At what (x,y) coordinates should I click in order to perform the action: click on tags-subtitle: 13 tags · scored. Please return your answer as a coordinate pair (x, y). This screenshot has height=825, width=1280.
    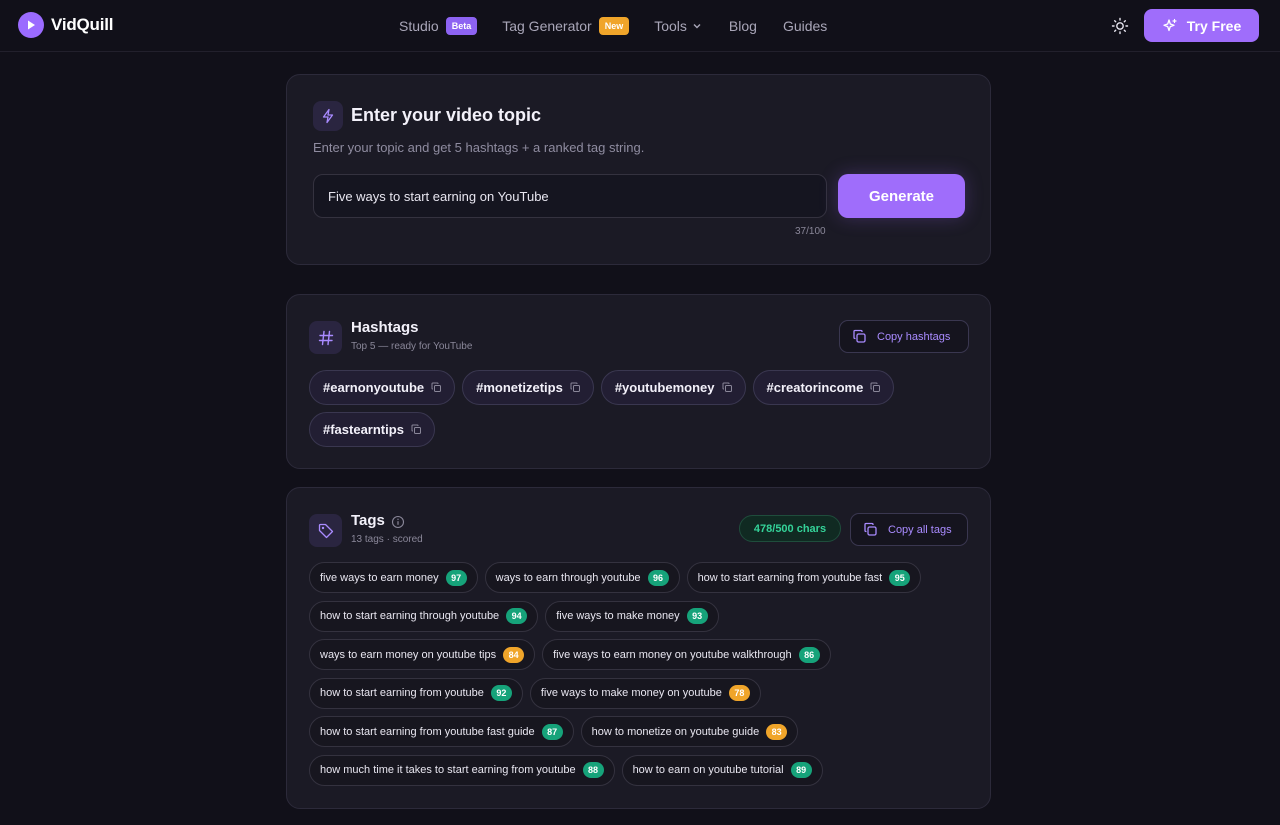
    Looking at the image, I should click on (387, 539).